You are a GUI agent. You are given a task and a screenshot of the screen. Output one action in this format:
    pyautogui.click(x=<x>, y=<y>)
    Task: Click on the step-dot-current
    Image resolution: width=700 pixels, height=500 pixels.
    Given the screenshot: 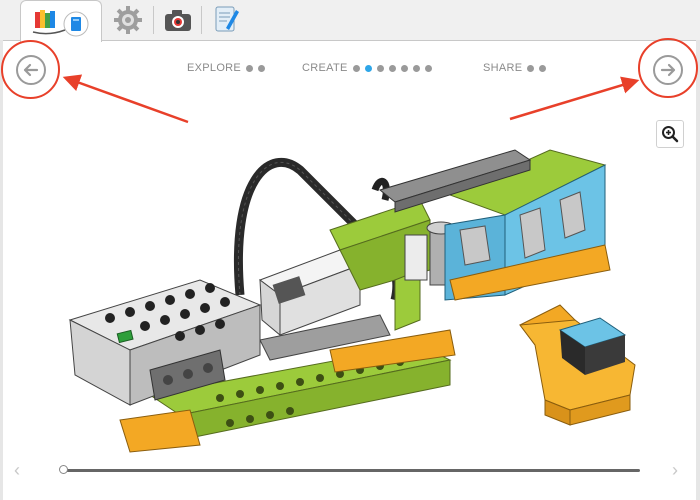 What is the action you would take?
    pyautogui.click(x=368, y=68)
    